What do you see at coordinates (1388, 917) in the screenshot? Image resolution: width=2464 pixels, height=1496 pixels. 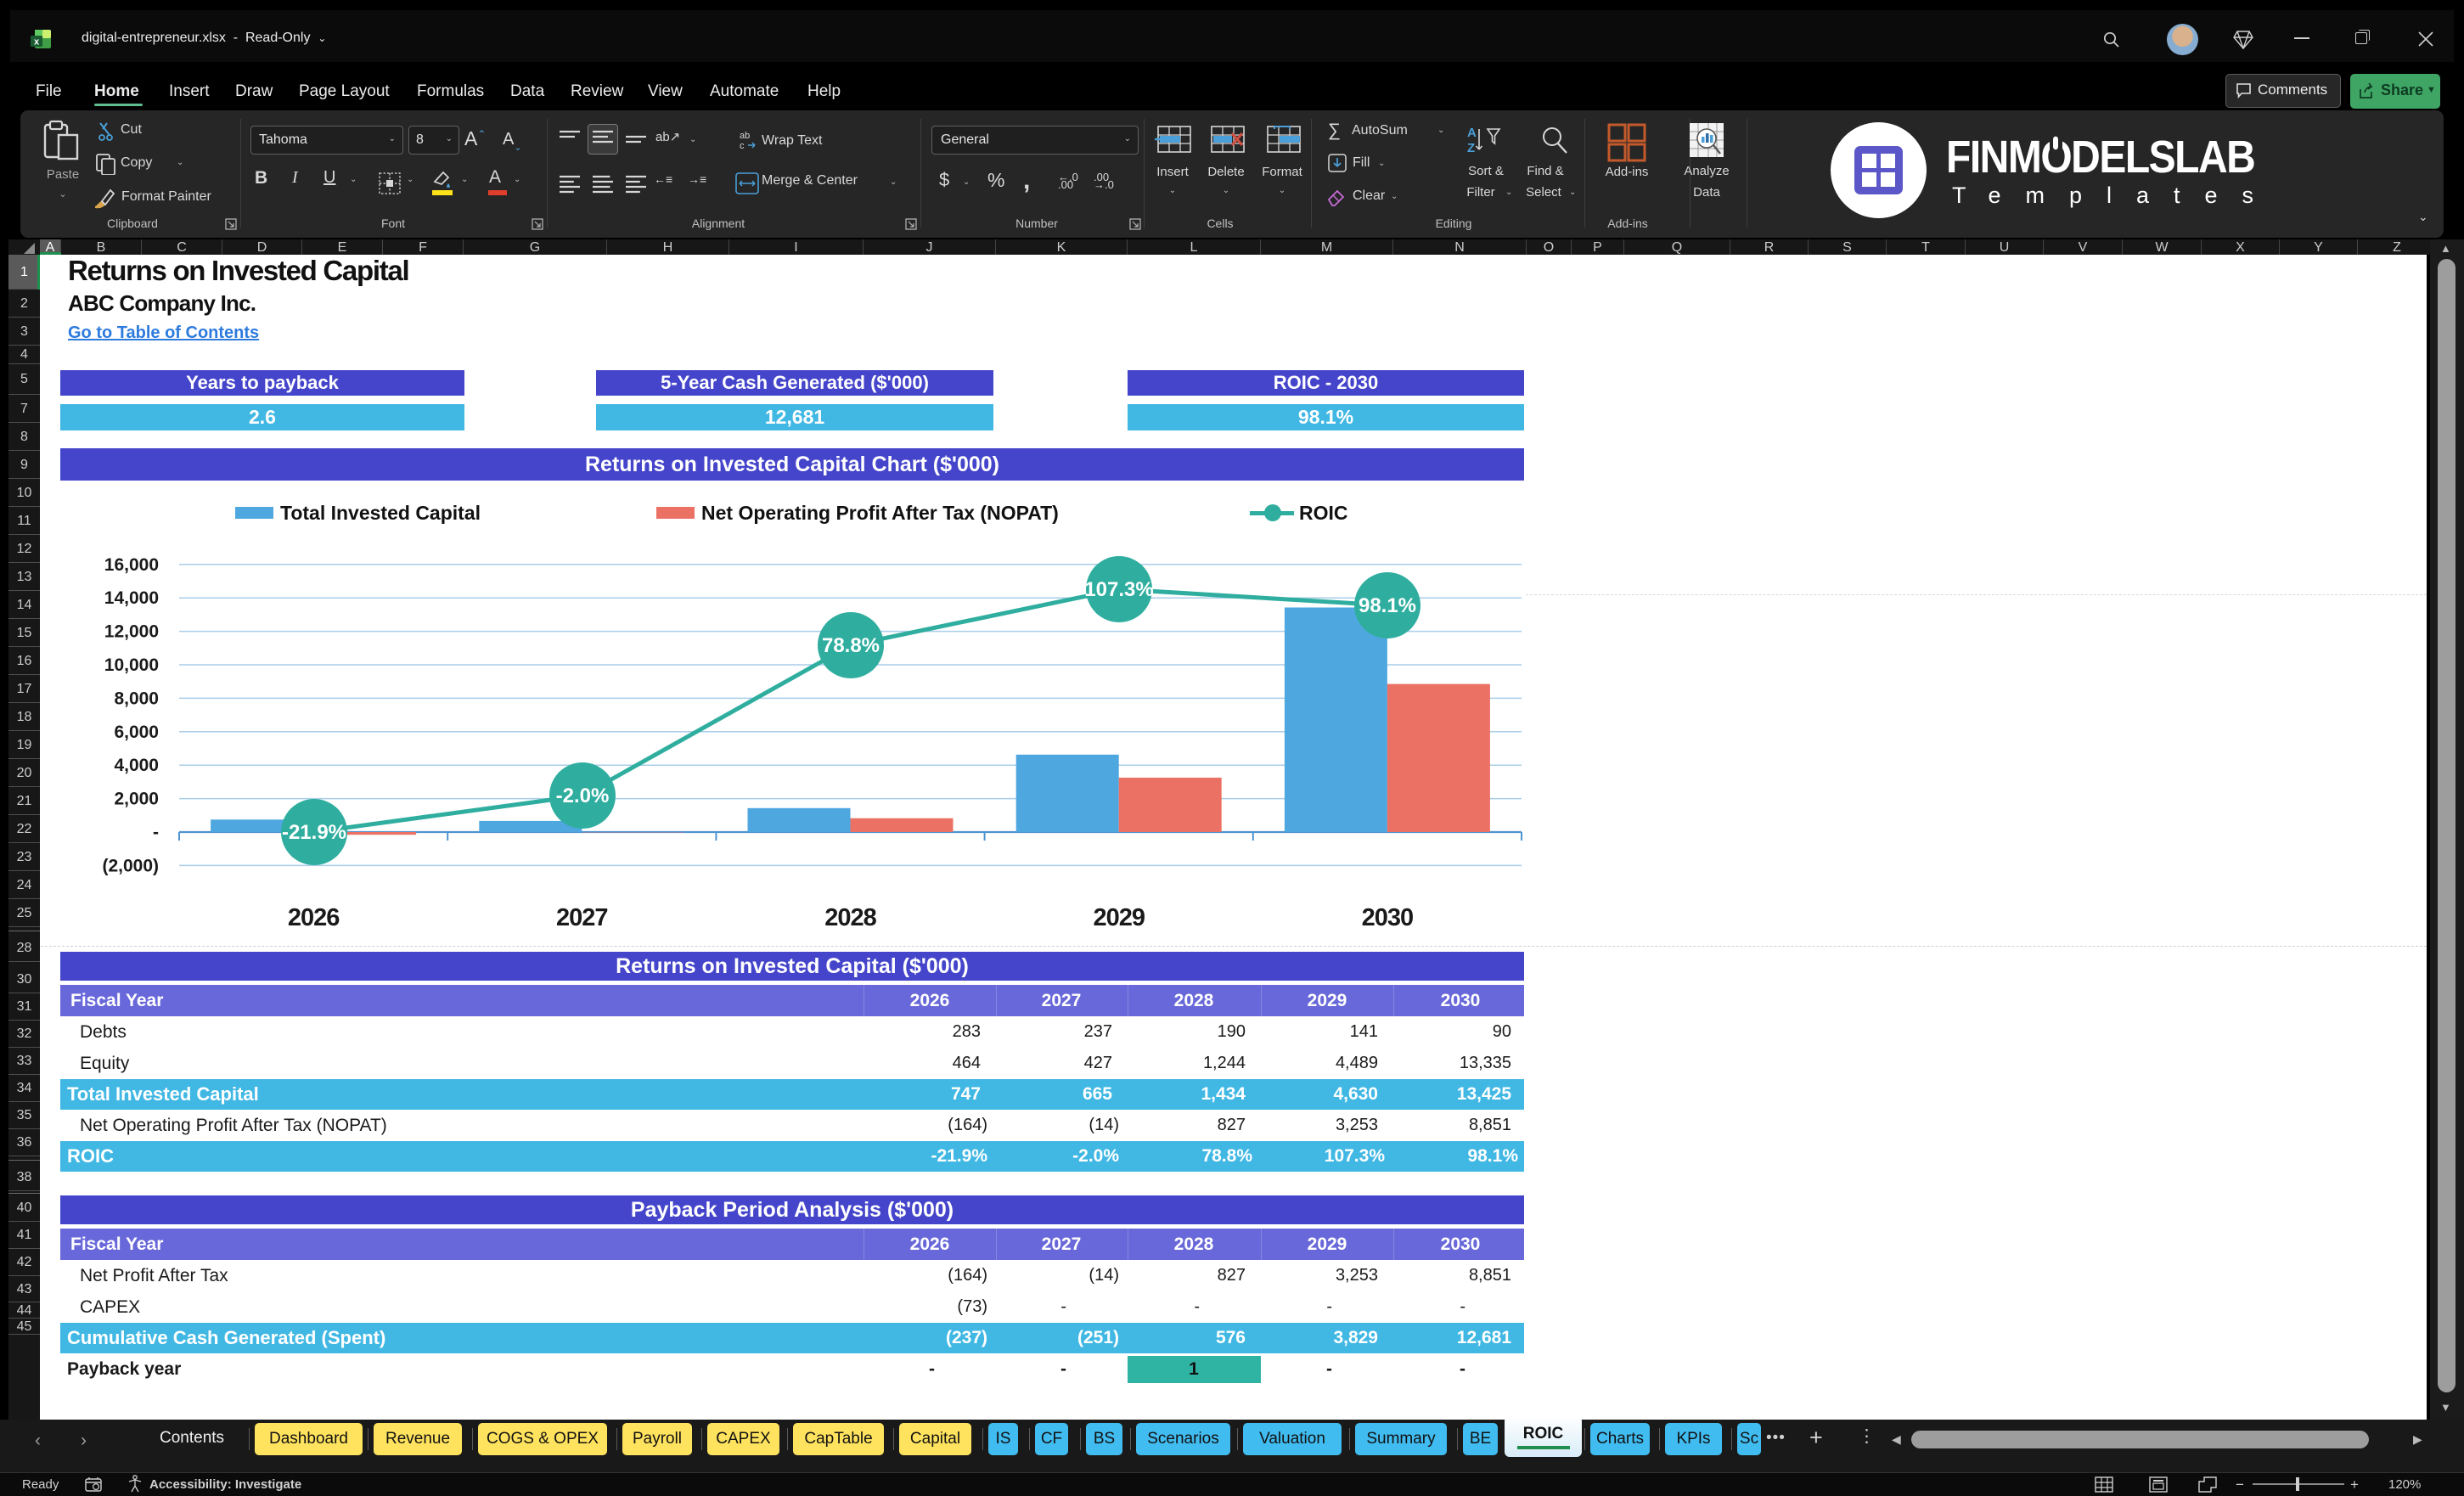 I see `svg-text: 2030` at bounding box center [1388, 917].